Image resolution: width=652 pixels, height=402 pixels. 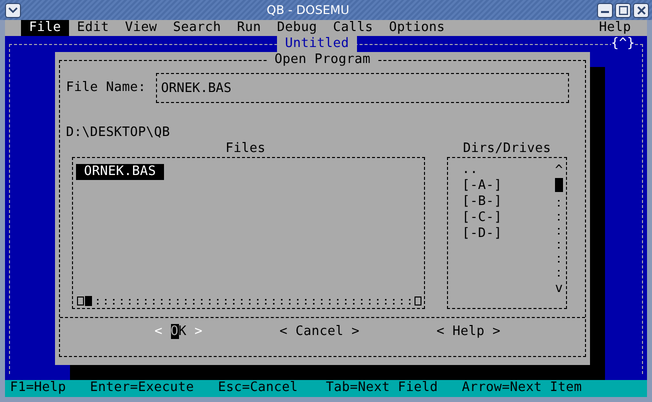 What do you see at coordinates (178, 332) in the screenshot?
I see `dialog-button: < OK >` at bounding box center [178, 332].